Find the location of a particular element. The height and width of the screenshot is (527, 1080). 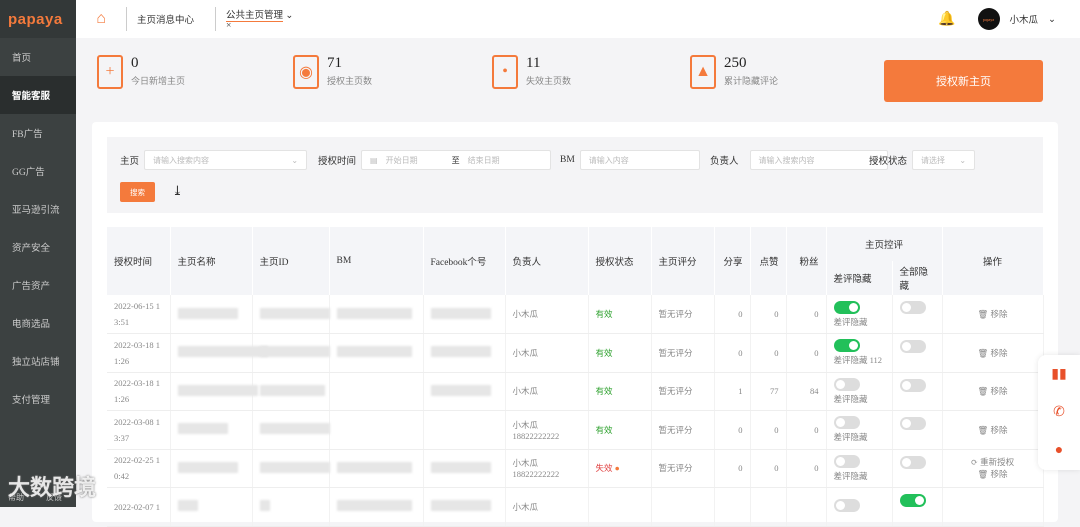

sidebar-item: 独立站店铺 is located at coordinates (38, 361).